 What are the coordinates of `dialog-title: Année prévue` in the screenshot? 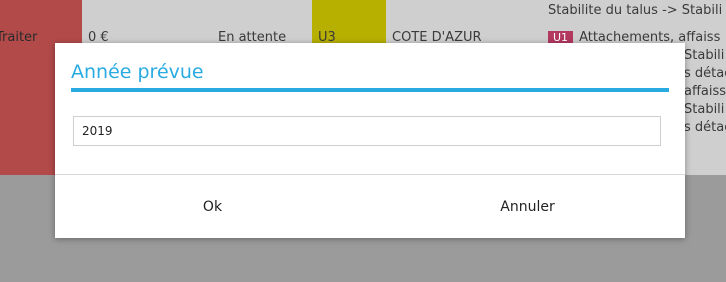 It's located at (137, 72).